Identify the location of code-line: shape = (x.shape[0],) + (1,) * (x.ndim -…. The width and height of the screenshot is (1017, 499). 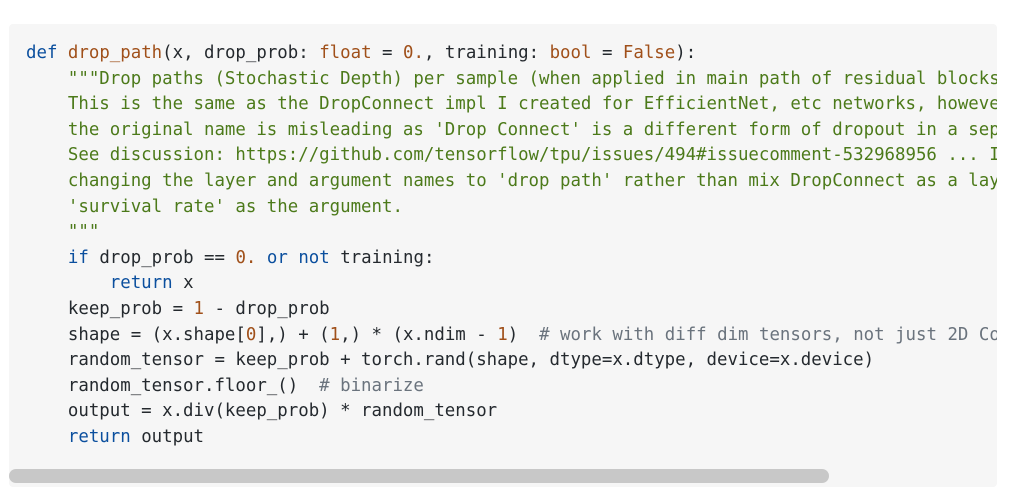
(511, 336).